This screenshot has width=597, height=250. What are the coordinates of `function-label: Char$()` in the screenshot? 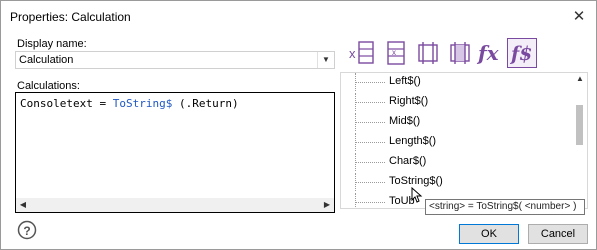 It's located at (408, 161).